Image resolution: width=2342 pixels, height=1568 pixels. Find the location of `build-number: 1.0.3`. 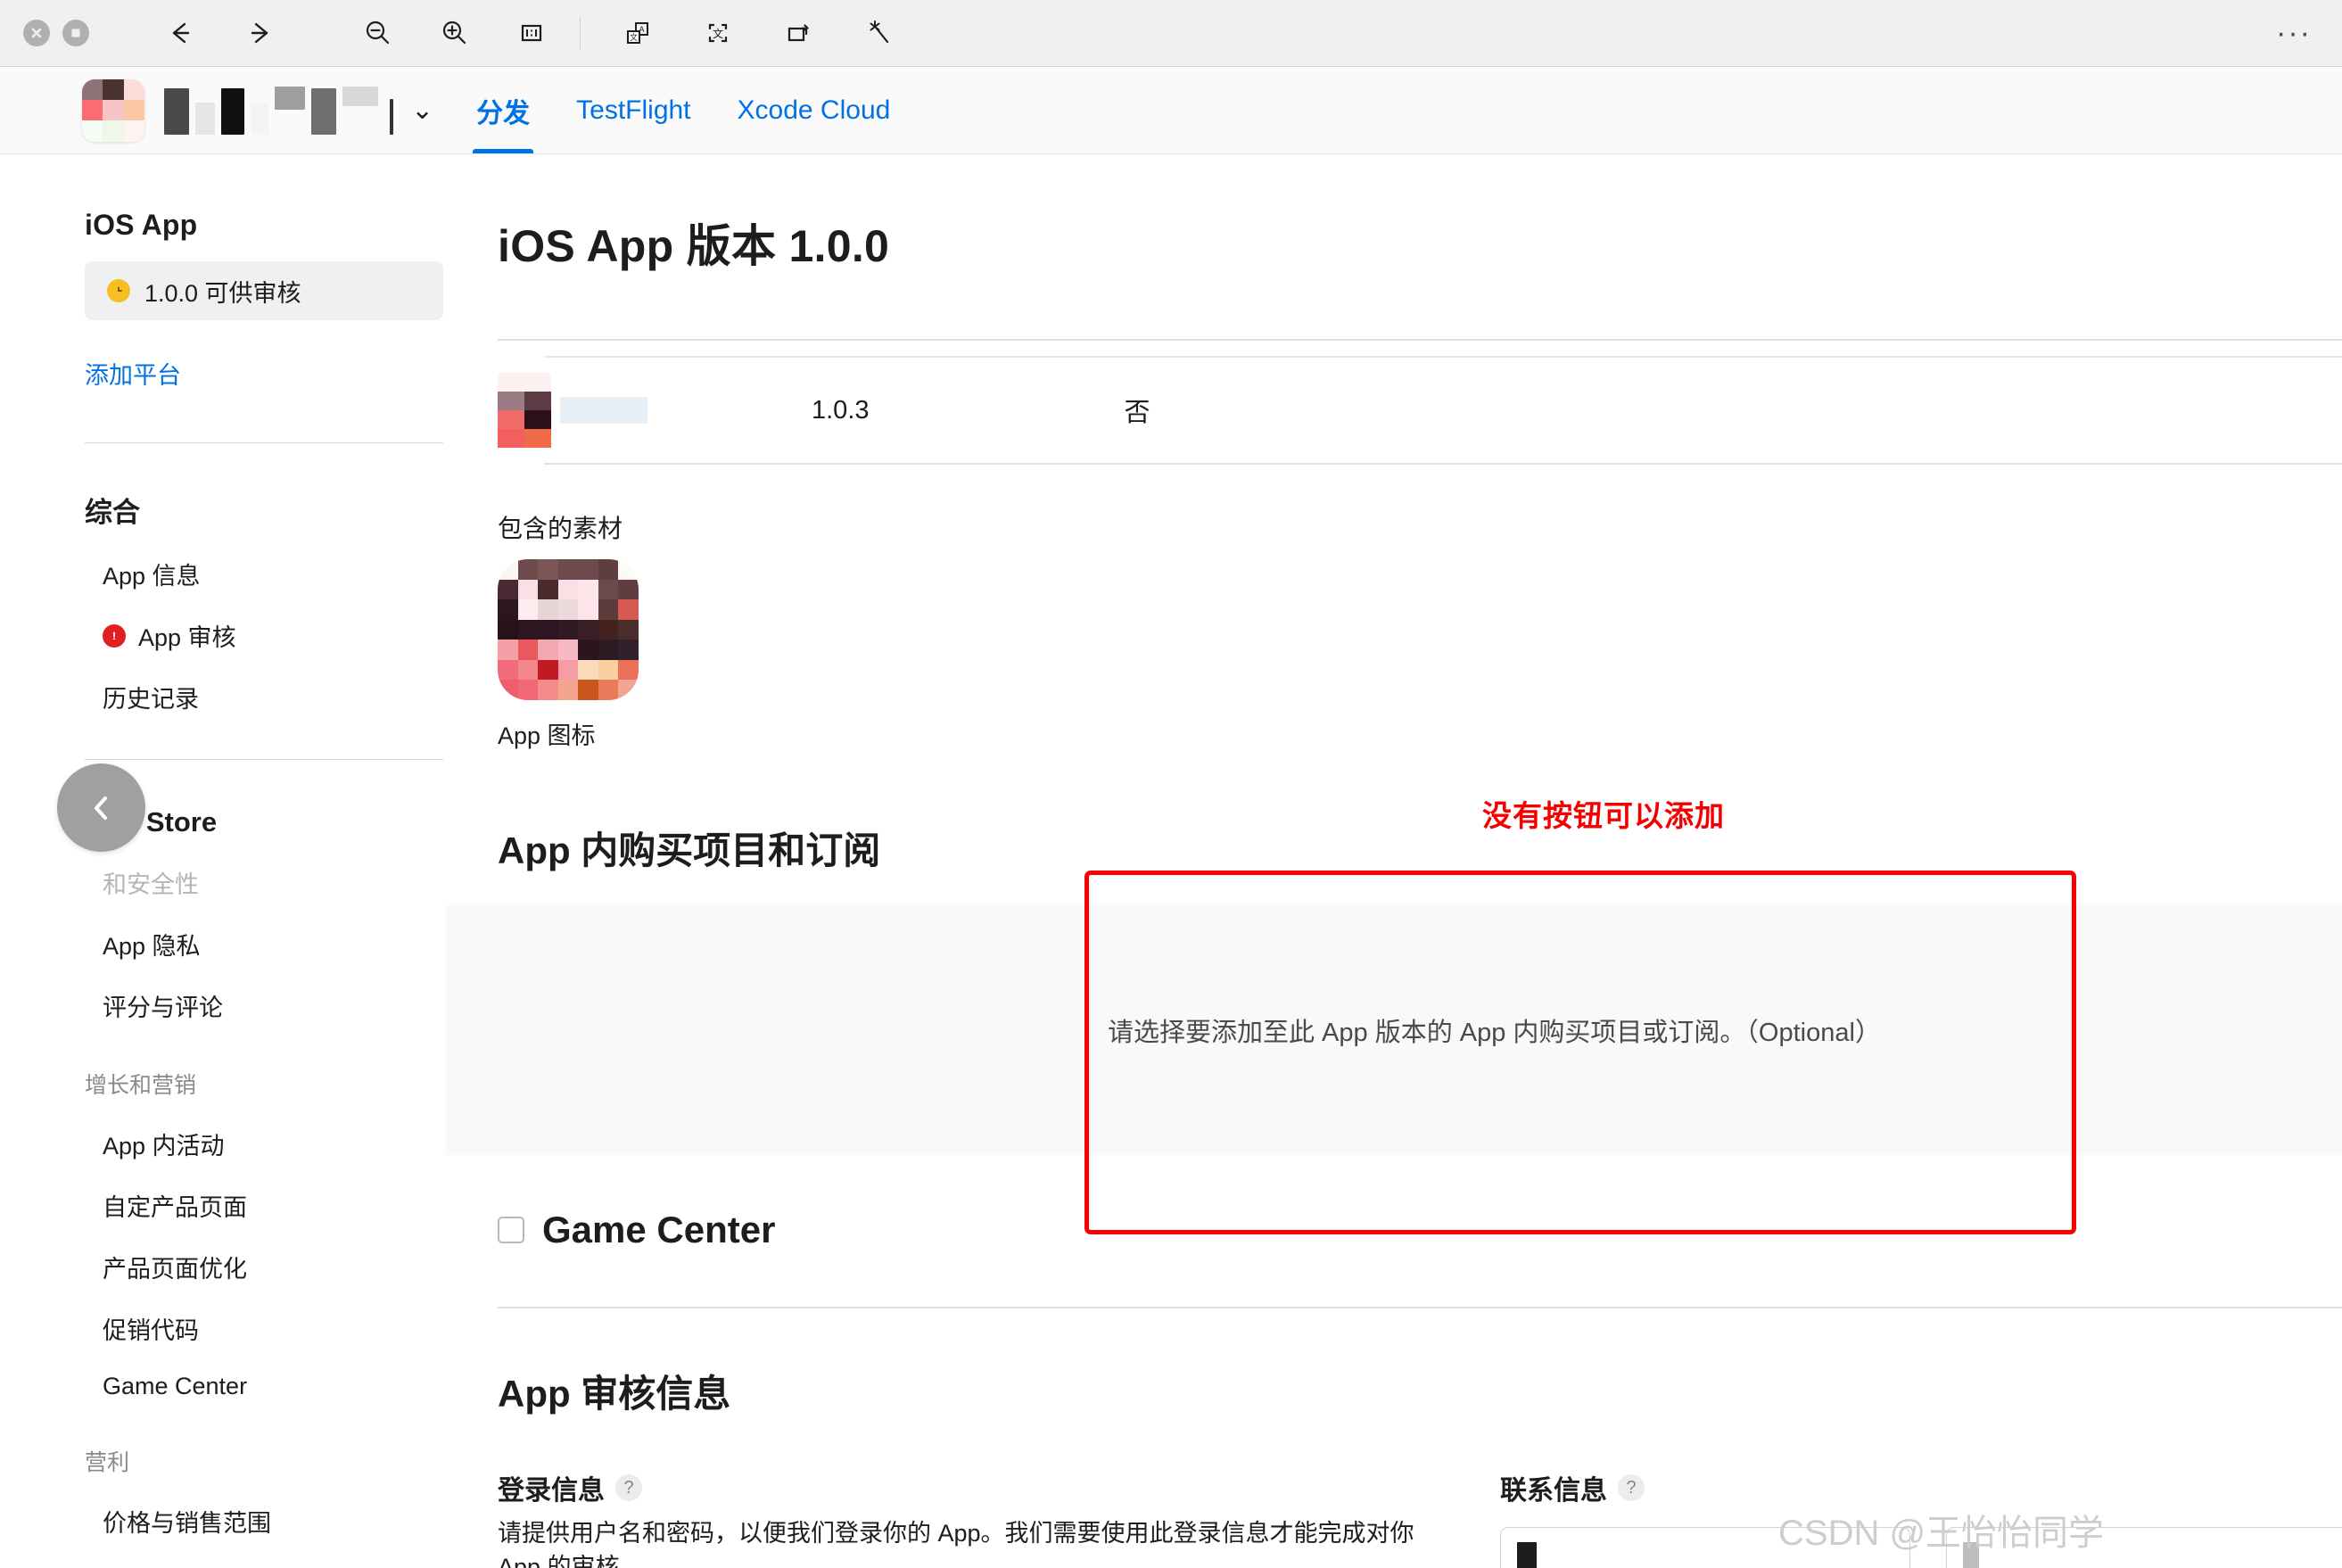

build-number: 1.0.3 is located at coordinates (841, 410).